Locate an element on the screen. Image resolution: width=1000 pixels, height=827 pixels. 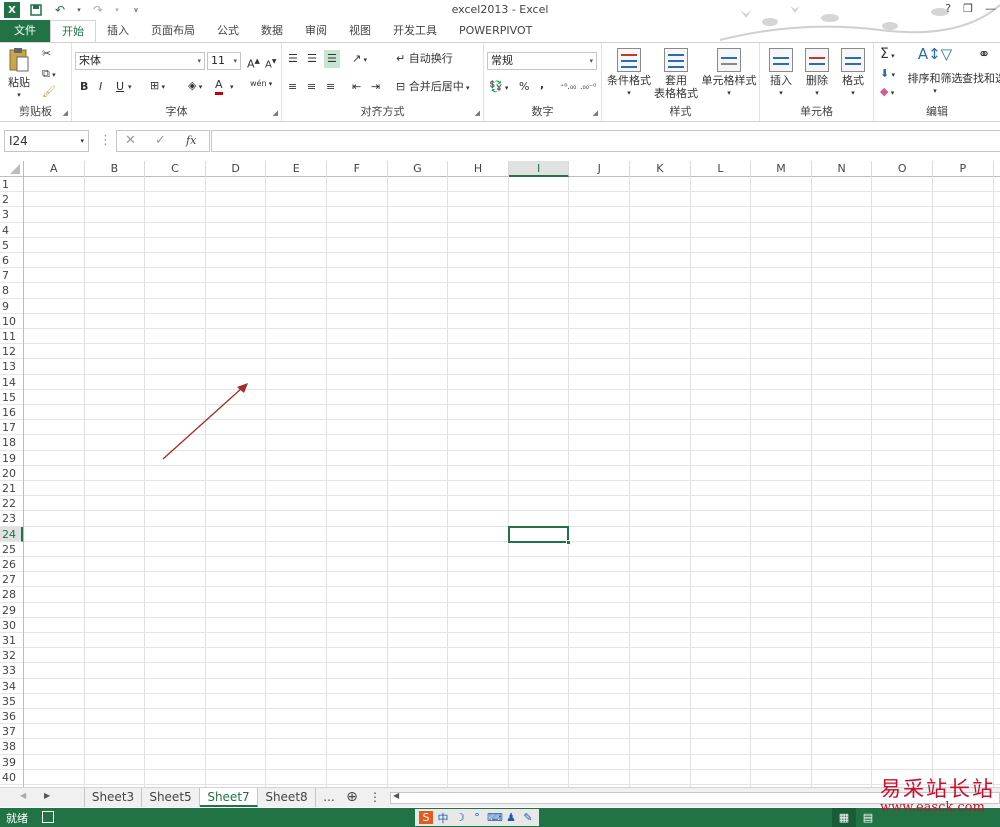
sheet-tab-sheet3: Sheet3 is located at coordinates (113, 797).